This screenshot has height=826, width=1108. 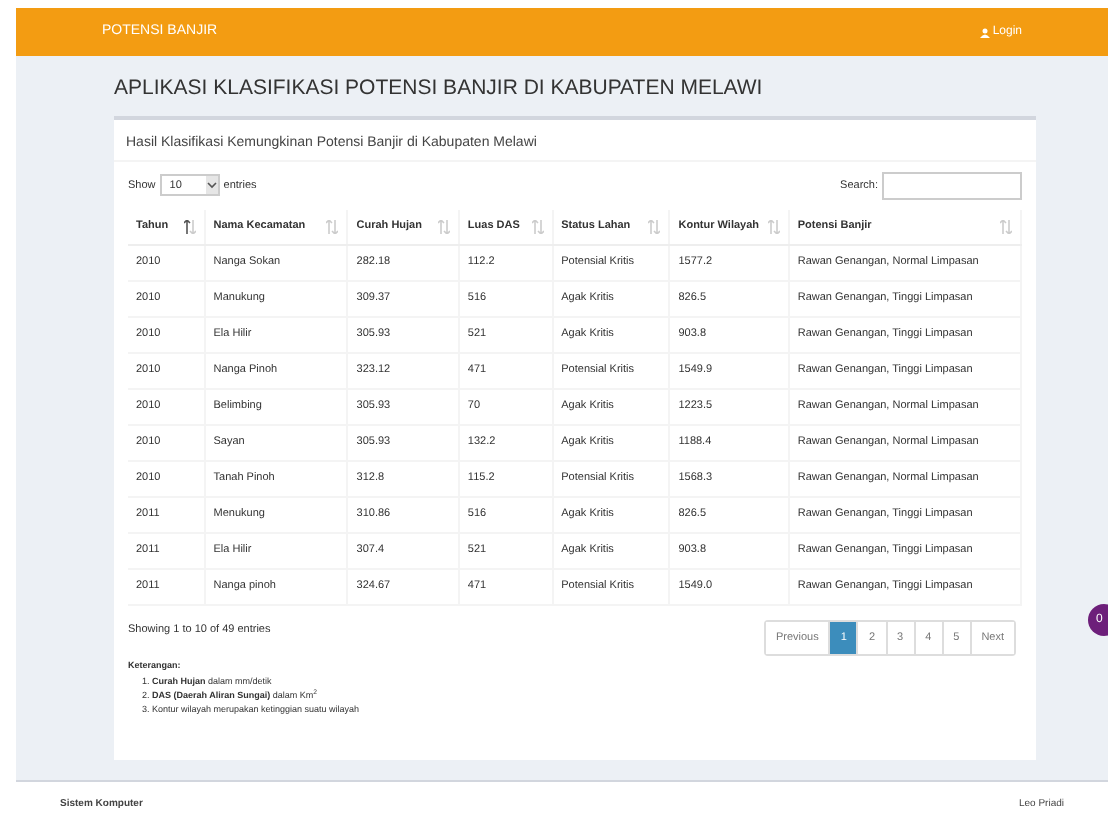 What do you see at coordinates (985, 32) in the screenshot?
I see `user-icon` at bounding box center [985, 32].